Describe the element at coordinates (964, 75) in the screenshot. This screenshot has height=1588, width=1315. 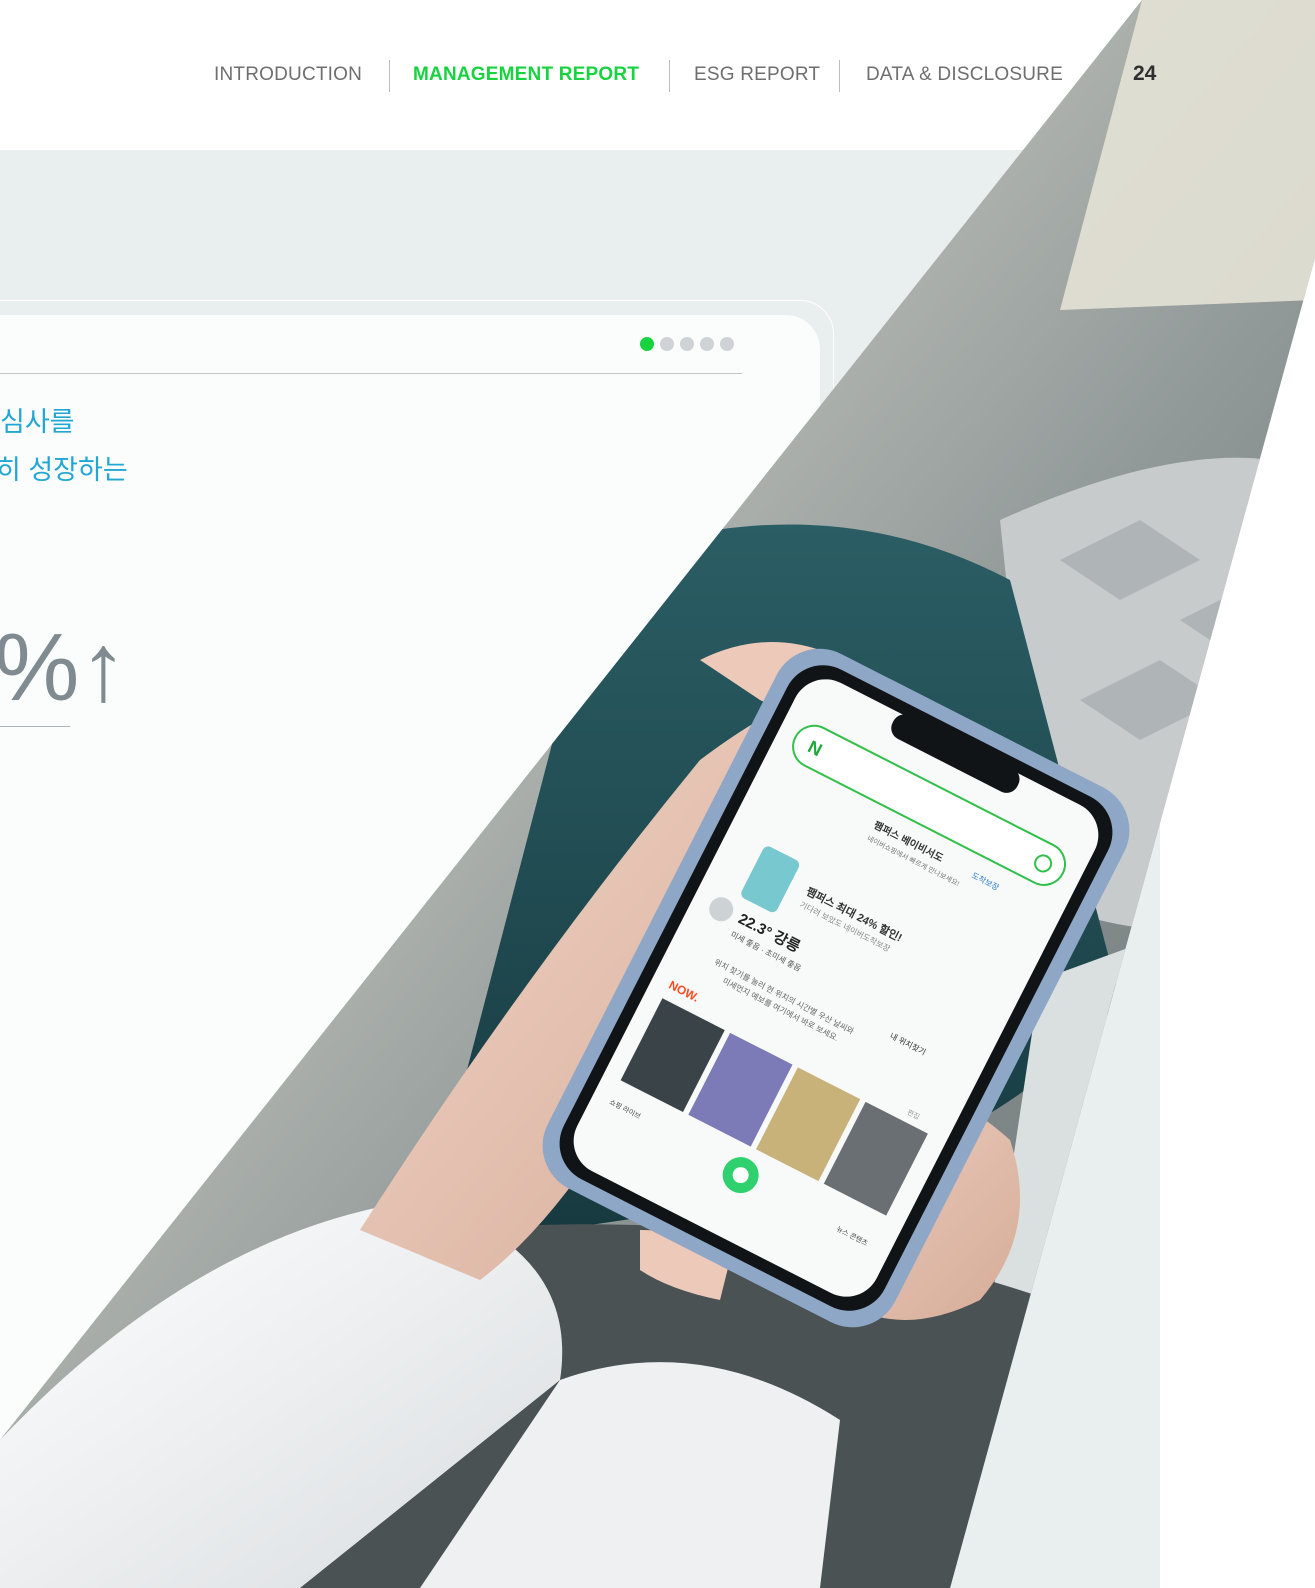
I see `nav-data-disclosure: DATA & DISCLOSURE` at that location.